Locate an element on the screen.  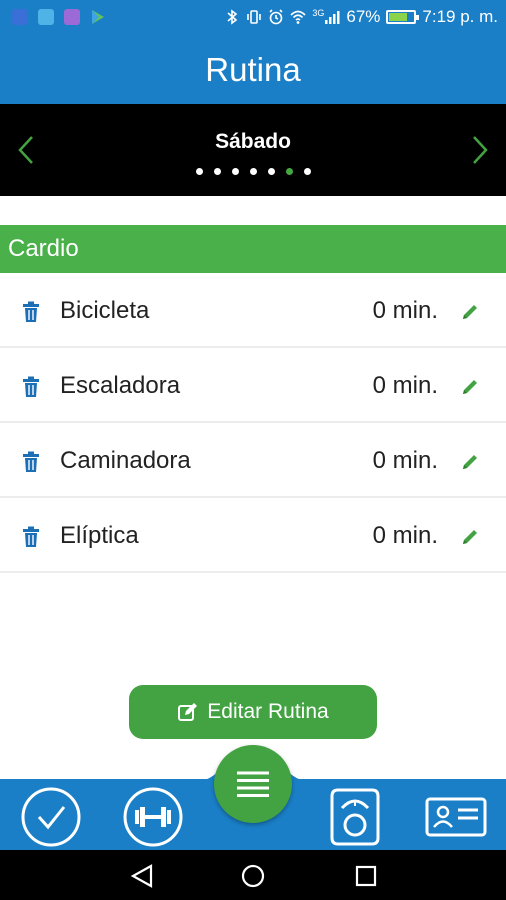
menu-icon is located at coordinates (253, 784).